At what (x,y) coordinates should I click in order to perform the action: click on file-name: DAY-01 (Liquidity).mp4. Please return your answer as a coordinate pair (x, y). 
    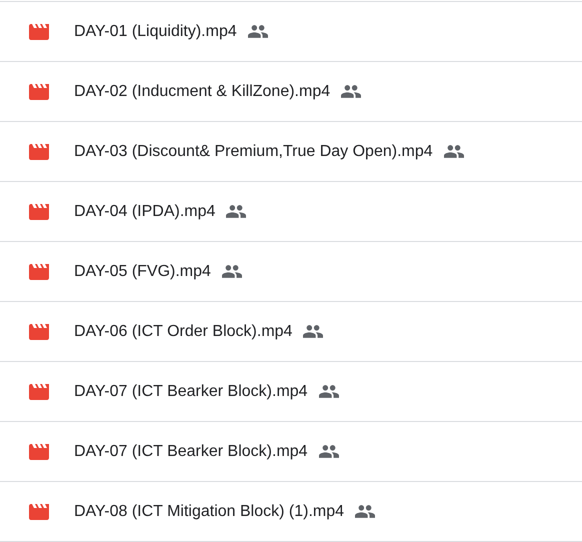
    Looking at the image, I should click on (155, 31).